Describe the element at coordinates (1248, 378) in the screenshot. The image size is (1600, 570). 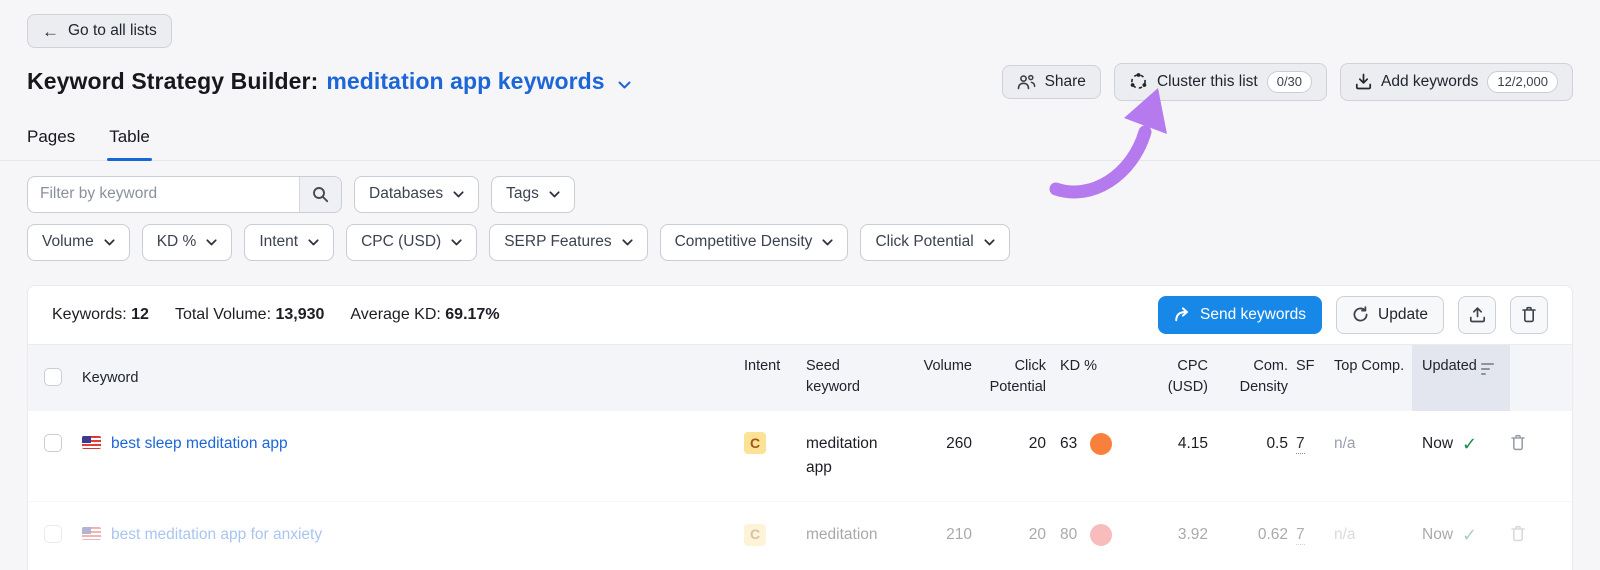
I see `col-com-density: Com. Density` at that location.